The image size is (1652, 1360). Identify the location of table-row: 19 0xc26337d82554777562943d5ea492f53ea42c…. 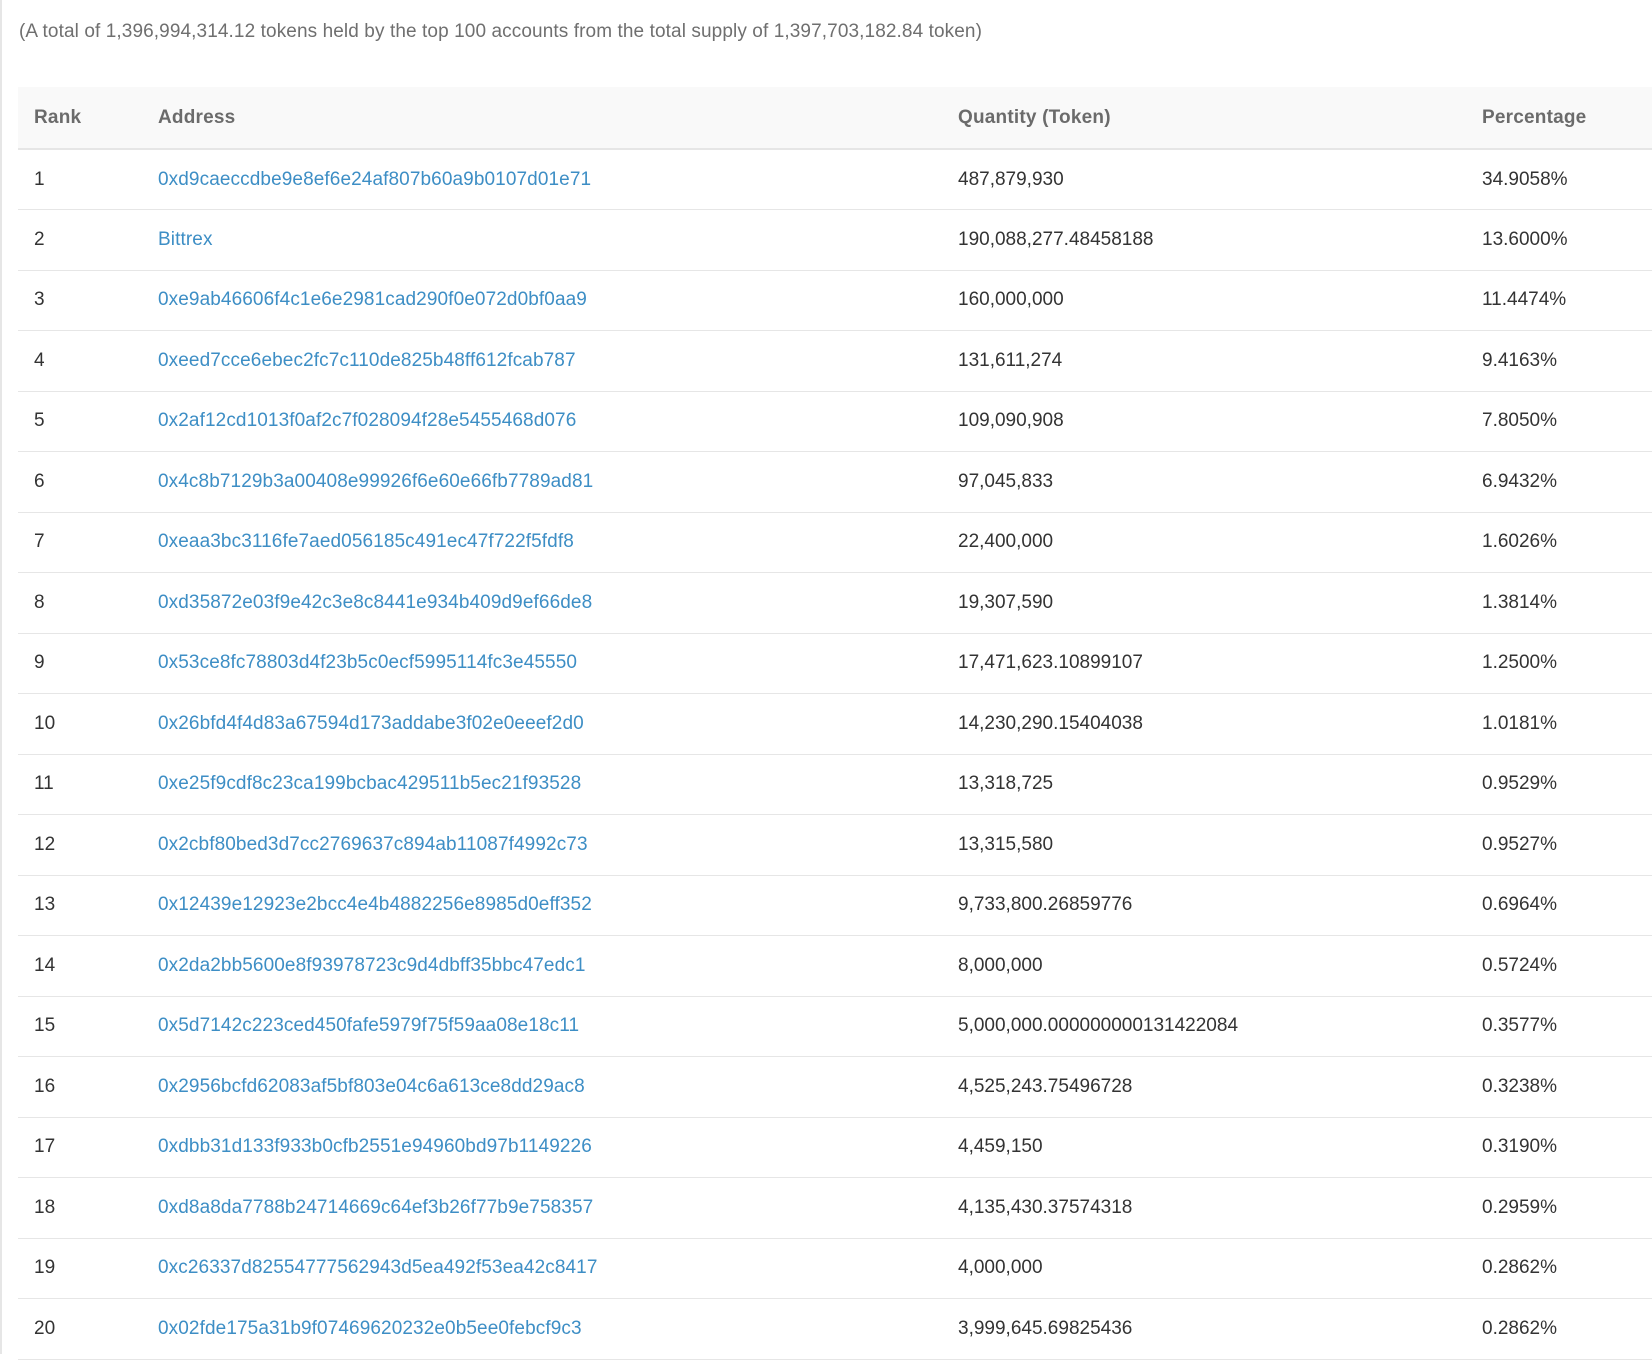
(835, 1268).